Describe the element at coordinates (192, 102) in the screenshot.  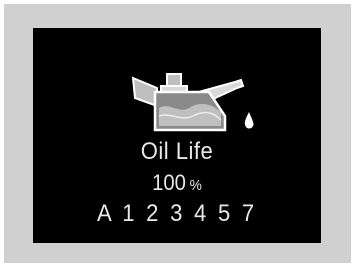
I see `oil-can-icon` at that location.